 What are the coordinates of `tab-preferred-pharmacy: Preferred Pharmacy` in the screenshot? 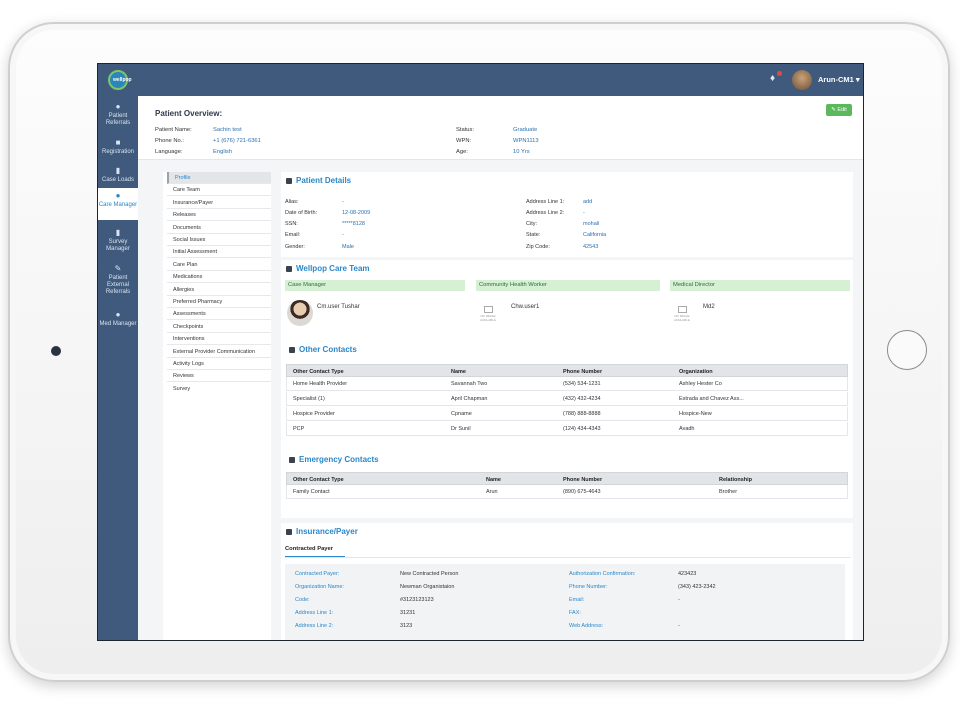 It's located at (219, 302).